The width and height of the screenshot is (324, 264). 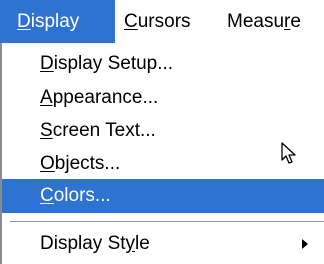 I want to click on item-label: Display, so click(x=48, y=21).